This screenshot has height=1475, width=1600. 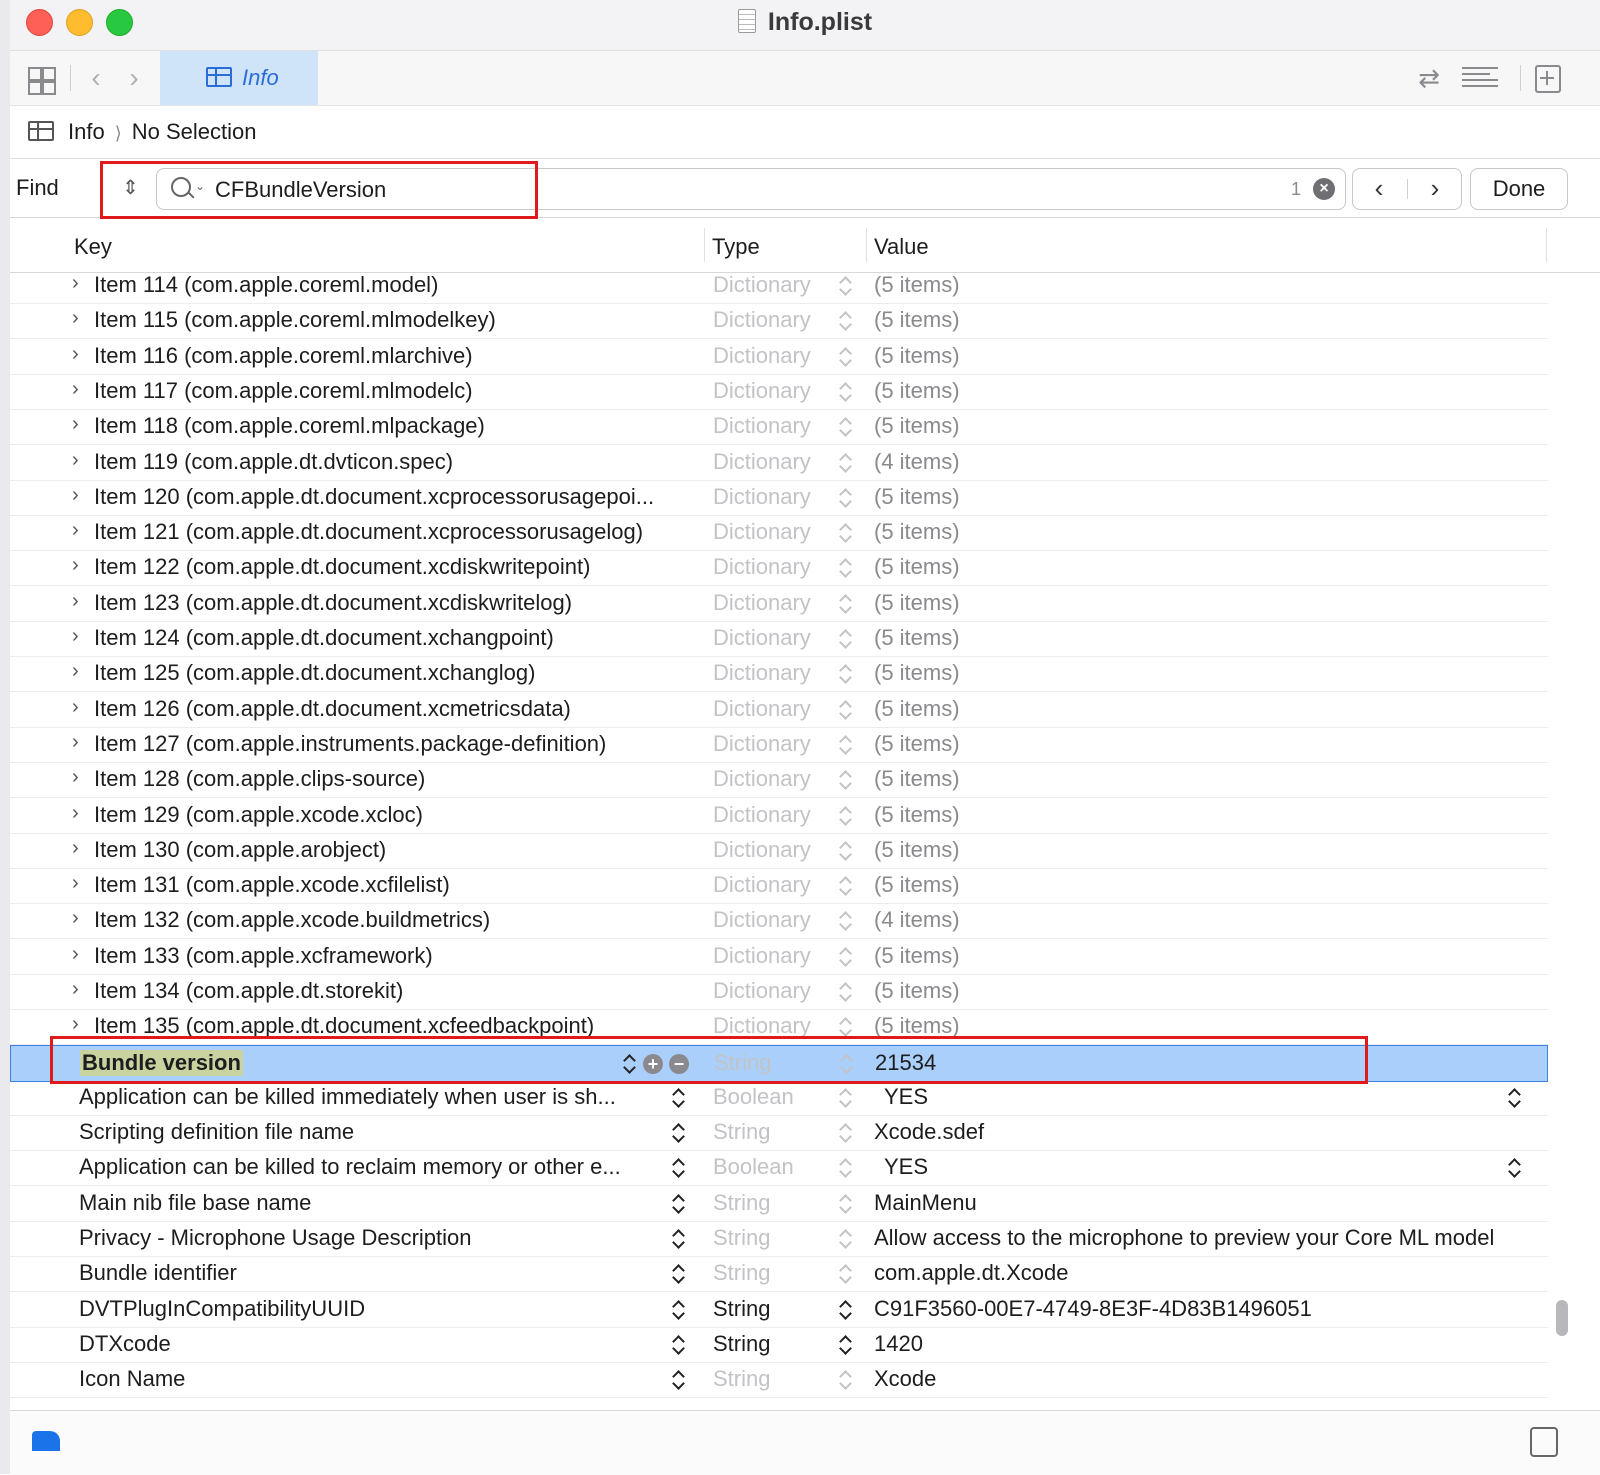 I want to click on editor-options-icon, so click(x=1480, y=78).